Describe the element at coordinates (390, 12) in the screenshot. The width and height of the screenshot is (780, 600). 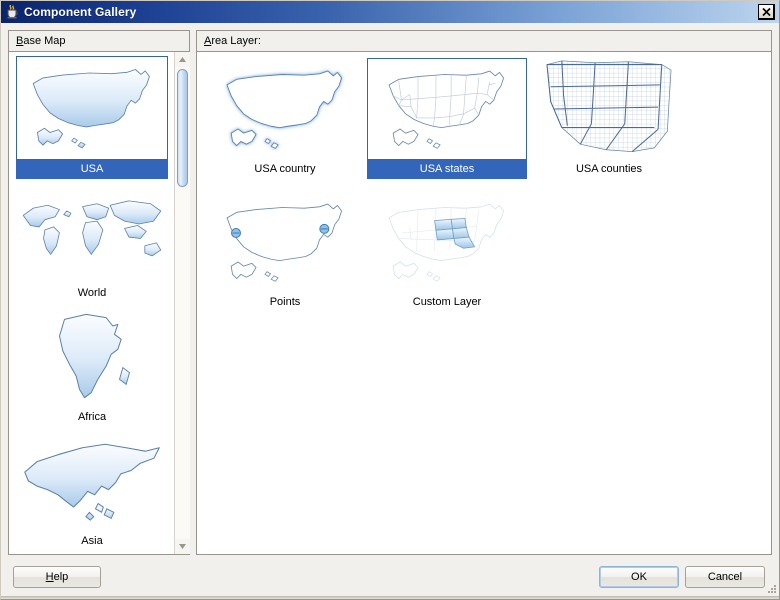
I see `title-bar: Component Gallery` at that location.